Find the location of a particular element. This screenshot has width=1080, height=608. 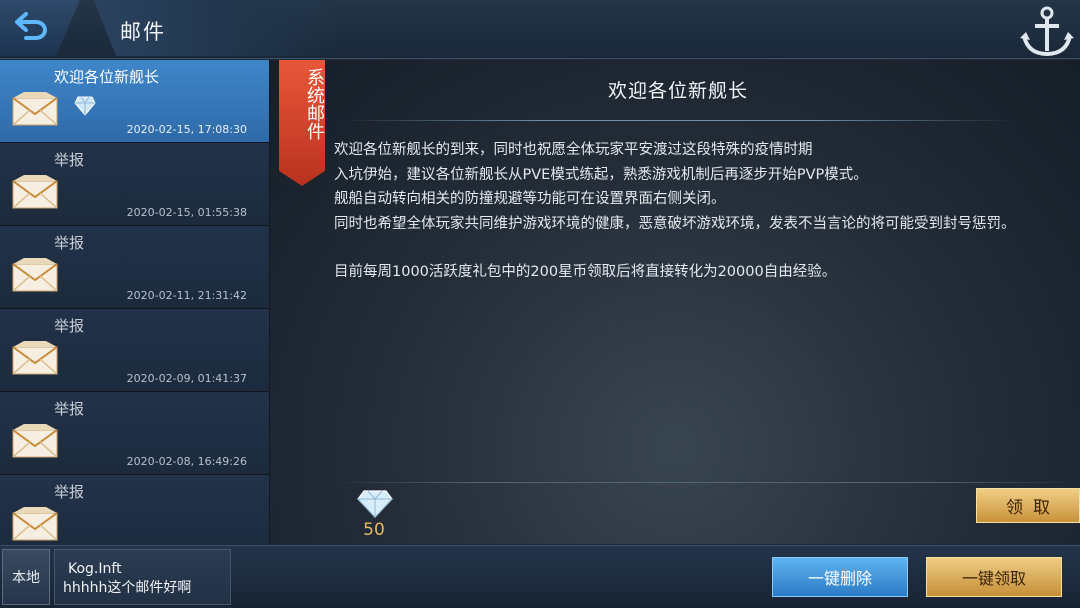

mail-item: 举报 2020-02-08, 16:49:26 is located at coordinates (134, 433).